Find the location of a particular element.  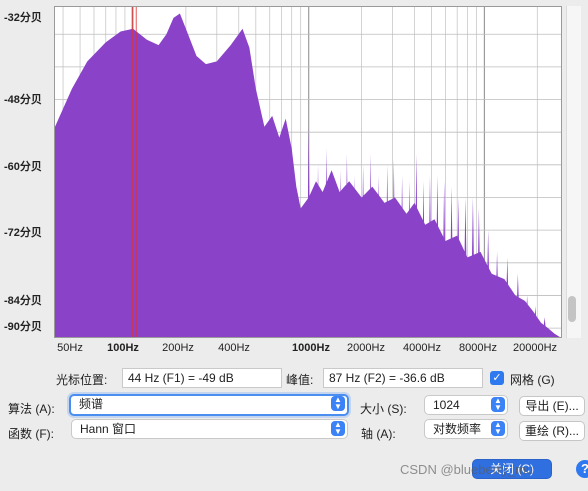

size-value: 1024 is located at coordinates (446, 405).